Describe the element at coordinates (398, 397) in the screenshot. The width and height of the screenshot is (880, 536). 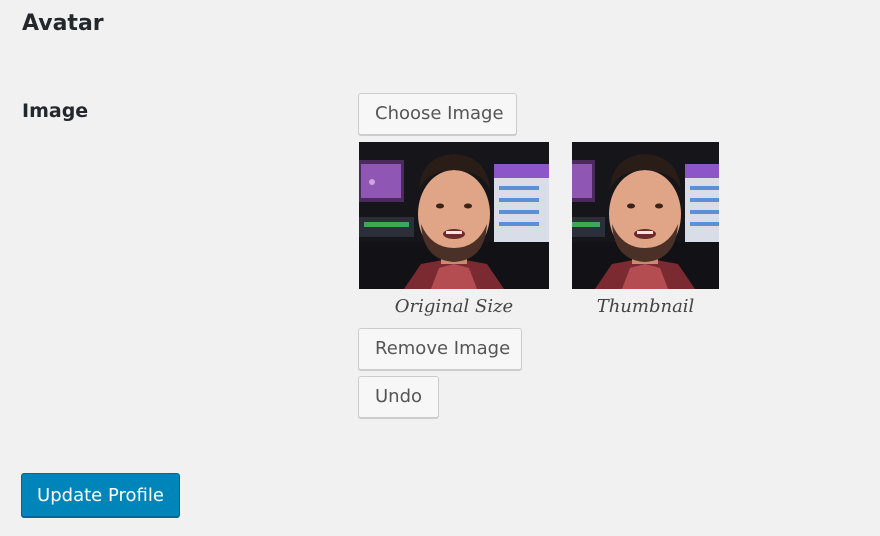
I see `undo-button: Undo` at that location.